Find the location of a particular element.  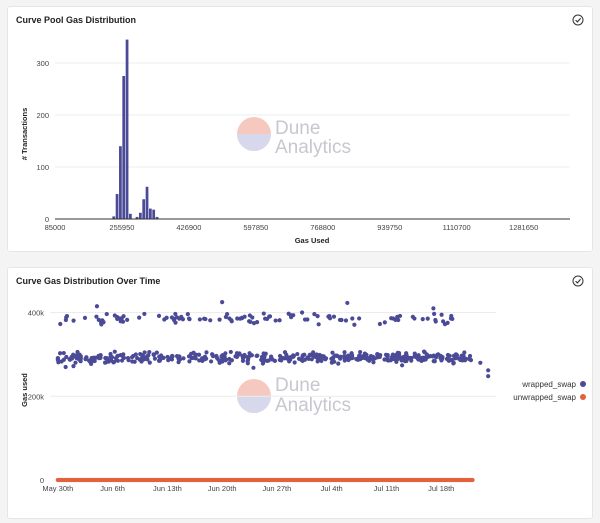

unwrapped-swap-point is located at coordinates (472, 480).